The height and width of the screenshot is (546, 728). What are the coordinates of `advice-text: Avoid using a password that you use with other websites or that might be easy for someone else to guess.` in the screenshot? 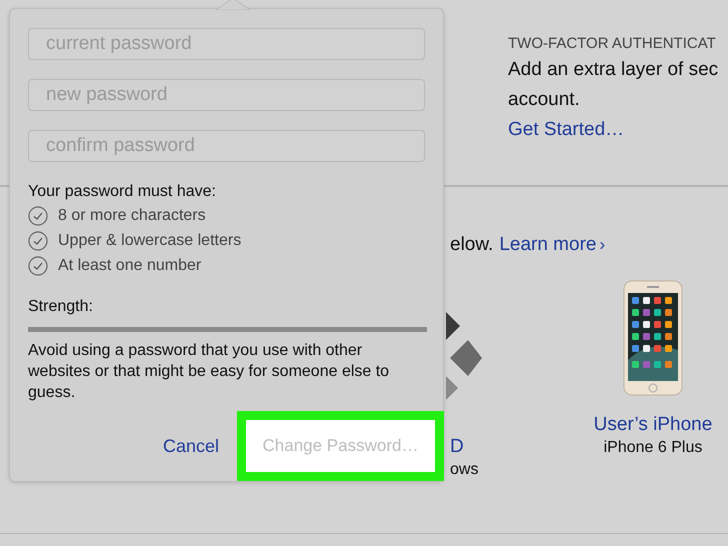 It's located at (209, 372).